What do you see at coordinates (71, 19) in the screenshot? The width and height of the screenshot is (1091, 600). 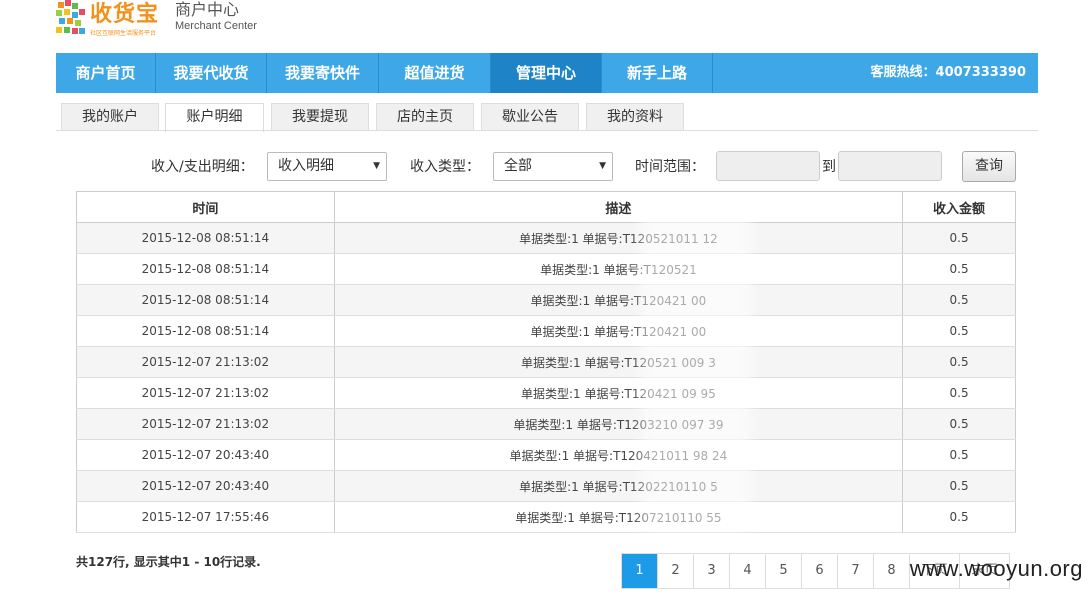 I see `logo-mosaic-icon` at bounding box center [71, 19].